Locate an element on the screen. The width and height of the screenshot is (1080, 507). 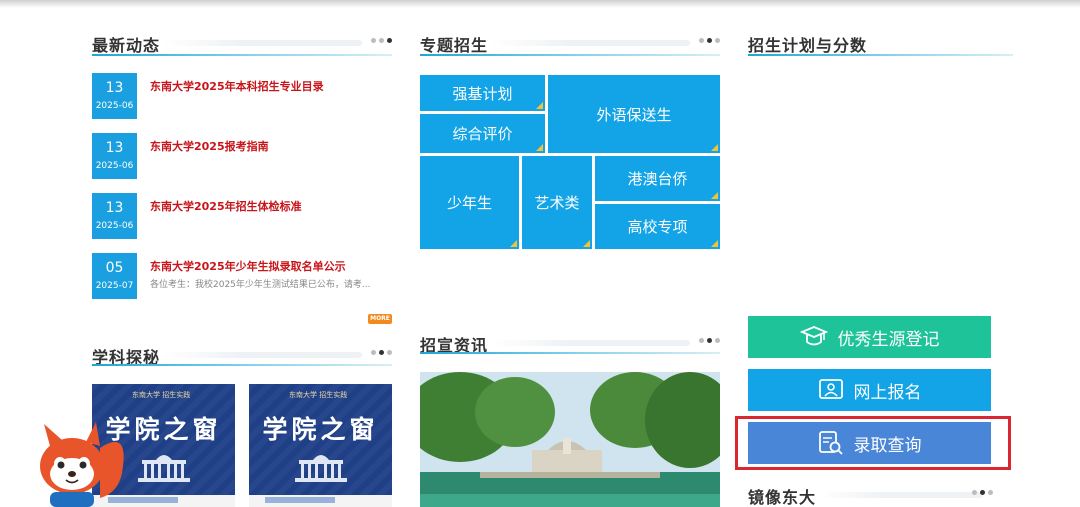
squirrel-mascot-icon is located at coordinates (82, 464).